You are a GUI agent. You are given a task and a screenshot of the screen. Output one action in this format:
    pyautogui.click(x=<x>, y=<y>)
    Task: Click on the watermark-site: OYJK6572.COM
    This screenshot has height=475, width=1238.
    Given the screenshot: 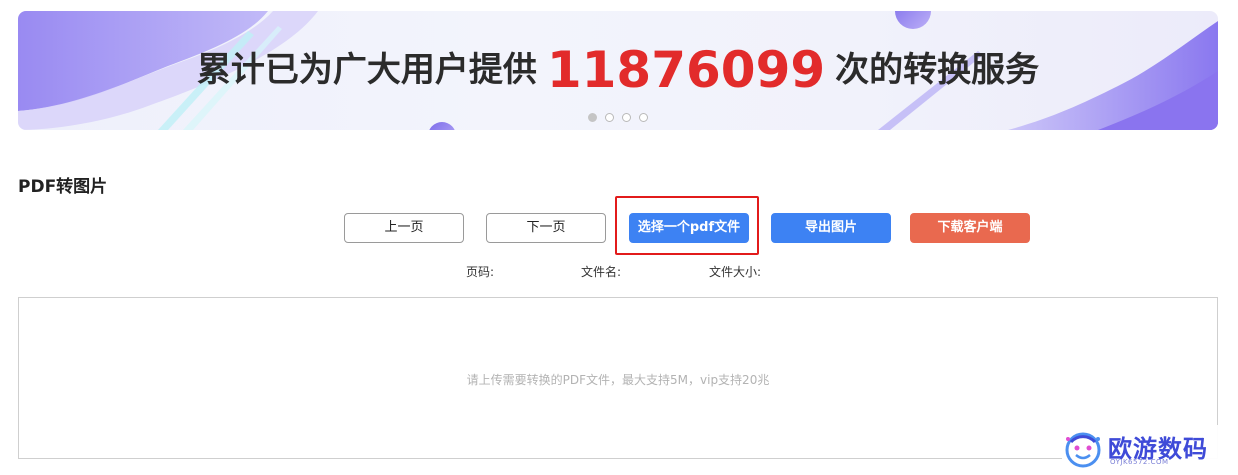 What is the action you would take?
    pyautogui.click(x=1139, y=462)
    